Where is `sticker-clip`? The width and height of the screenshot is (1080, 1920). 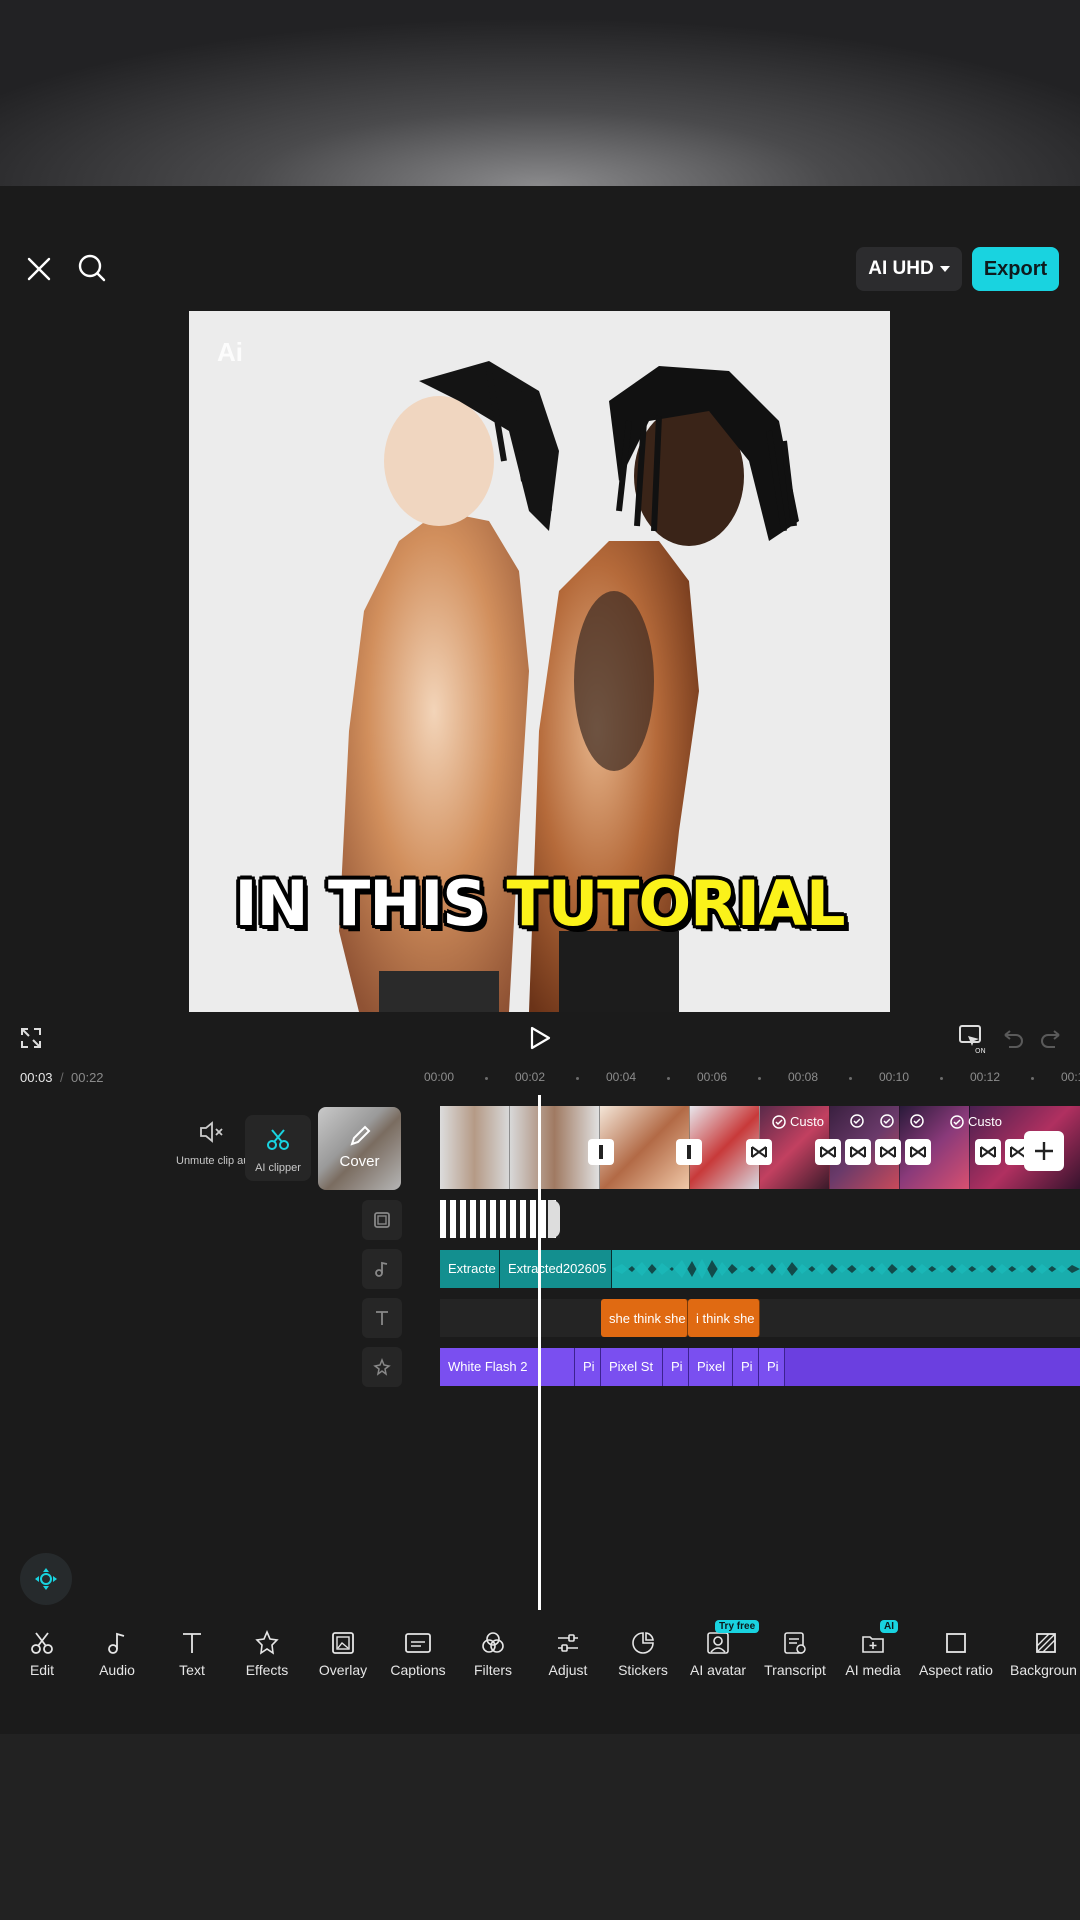 sticker-clip is located at coordinates (500, 1219).